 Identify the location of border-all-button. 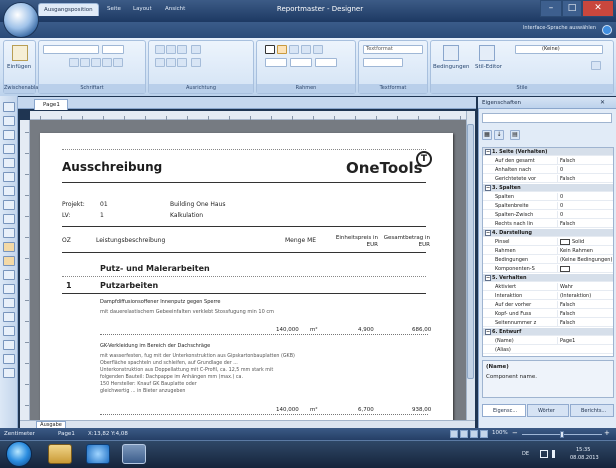
(270, 49).